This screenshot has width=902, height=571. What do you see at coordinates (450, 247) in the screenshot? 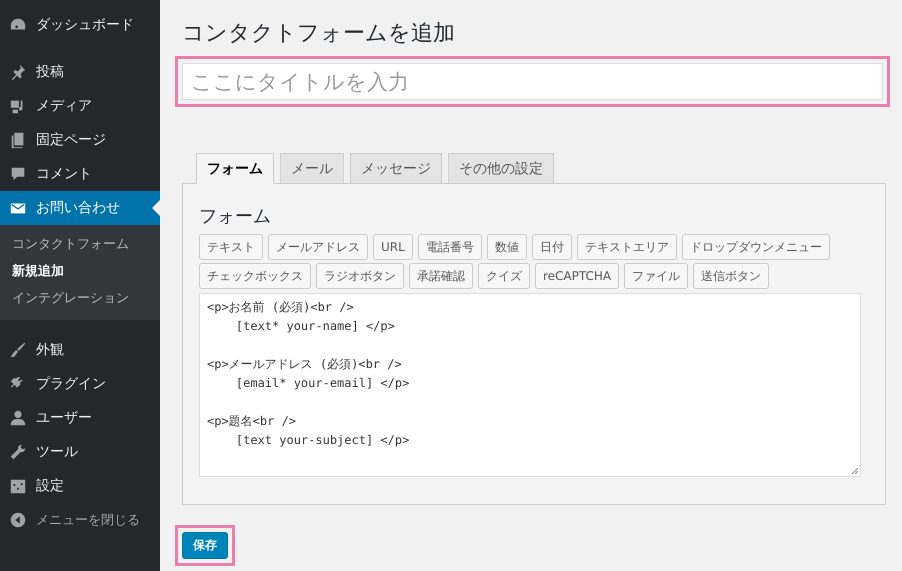
I see `tag-button: 電話番号` at bounding box center [450, 247].